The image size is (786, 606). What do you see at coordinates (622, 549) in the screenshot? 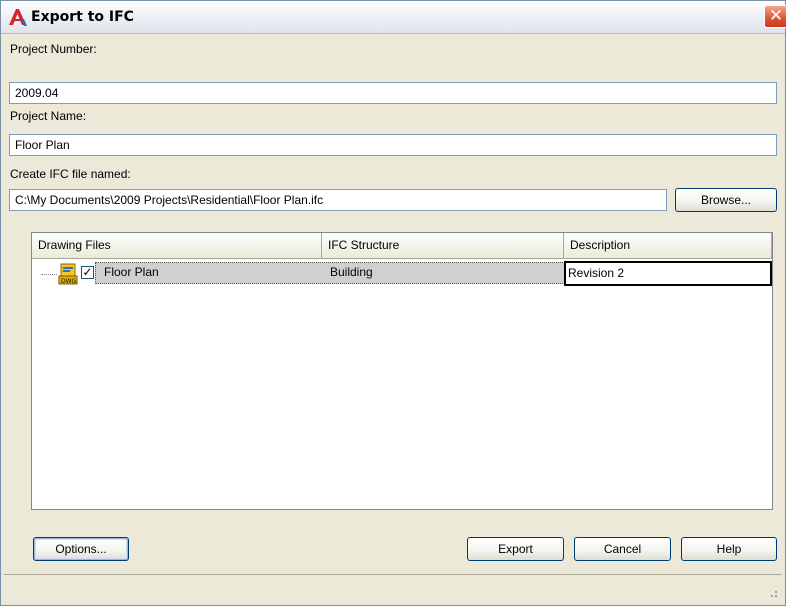
I see `cancel-button: Cancel` at bounding box center [622, 549].